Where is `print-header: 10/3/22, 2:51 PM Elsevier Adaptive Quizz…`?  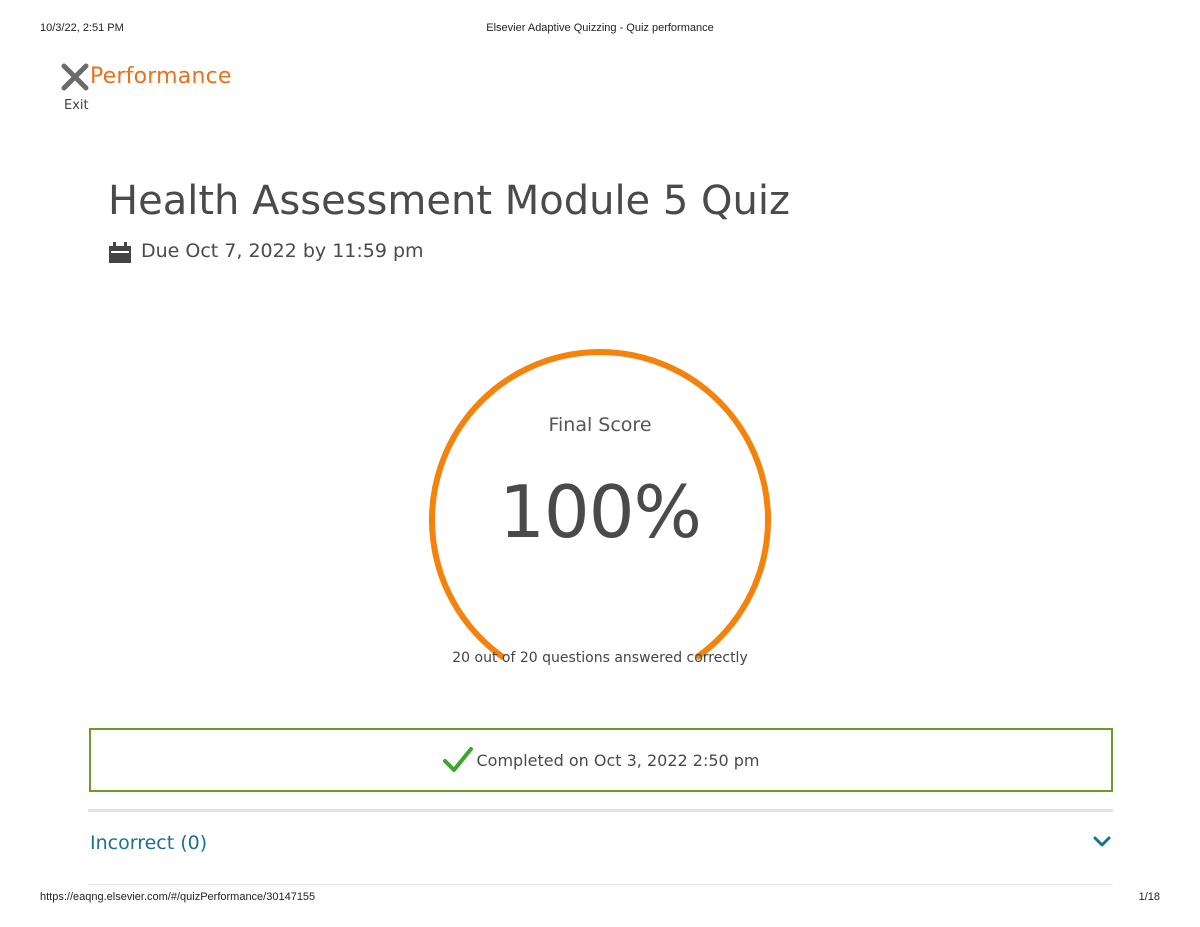 print-header: 10/3/22, 2:51 PM Elsevier Adaptive Quizz… is located at coordinates (600, 30).